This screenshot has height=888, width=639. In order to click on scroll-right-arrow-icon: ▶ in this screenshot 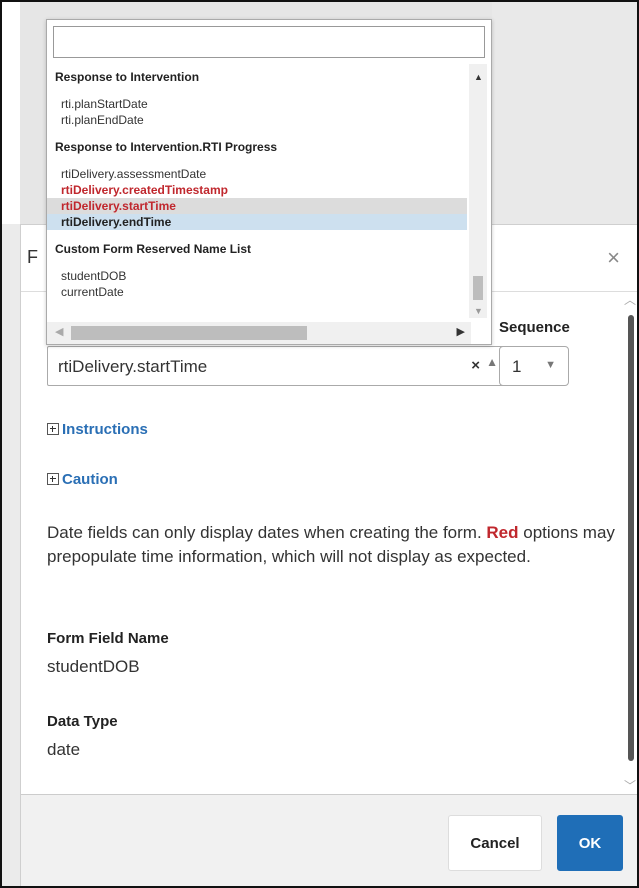, I will do `click(461, 331)`.